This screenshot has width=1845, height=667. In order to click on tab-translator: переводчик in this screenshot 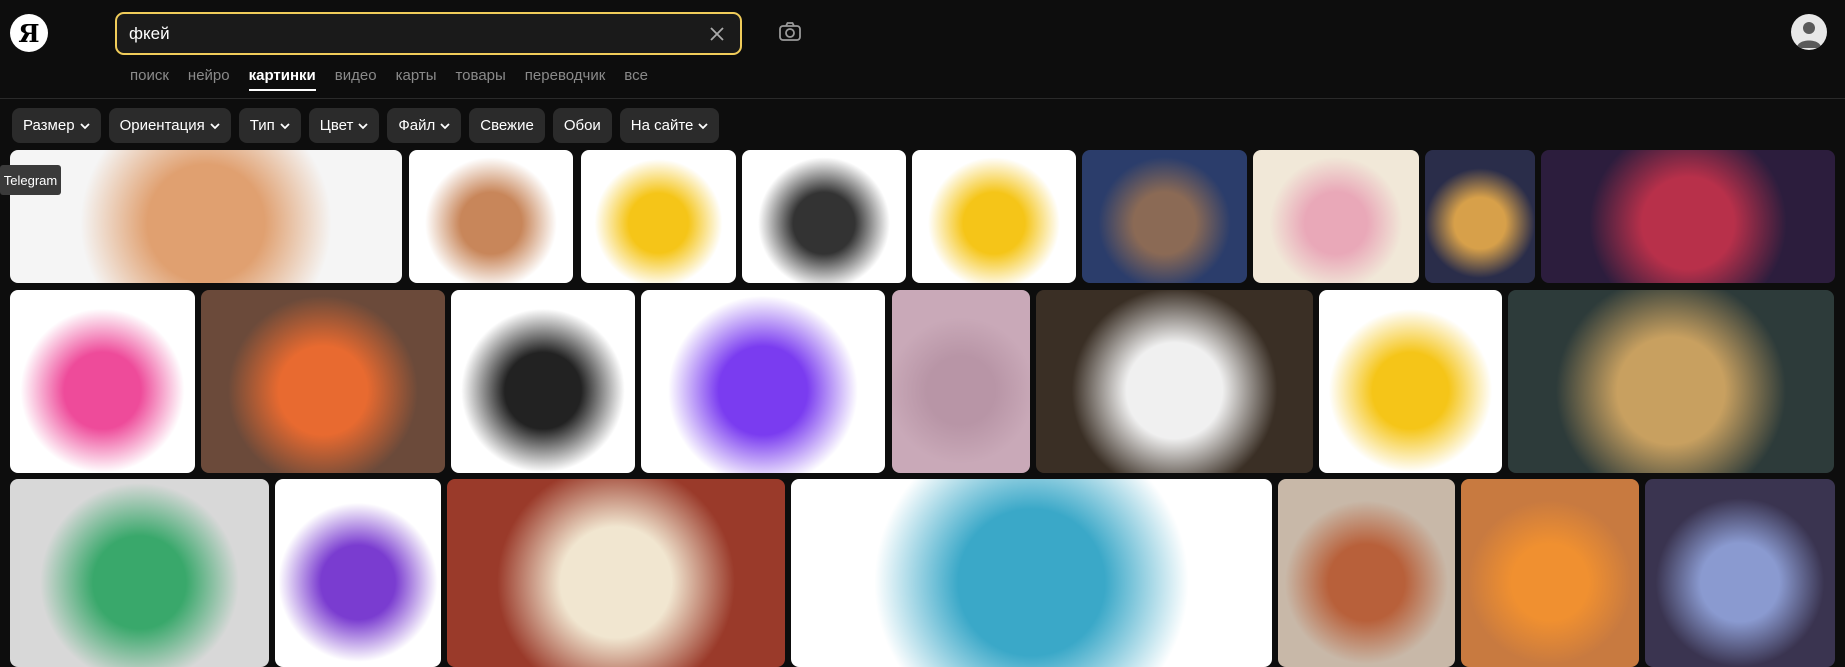, I will do `click(565, 78)`.